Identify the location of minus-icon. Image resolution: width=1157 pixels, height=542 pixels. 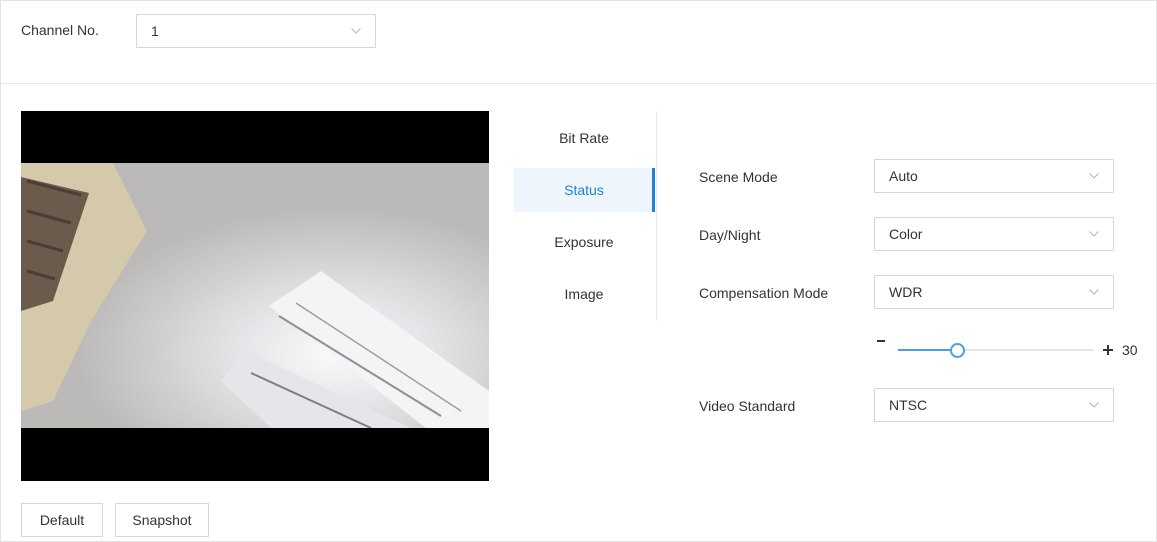
(881, 341).